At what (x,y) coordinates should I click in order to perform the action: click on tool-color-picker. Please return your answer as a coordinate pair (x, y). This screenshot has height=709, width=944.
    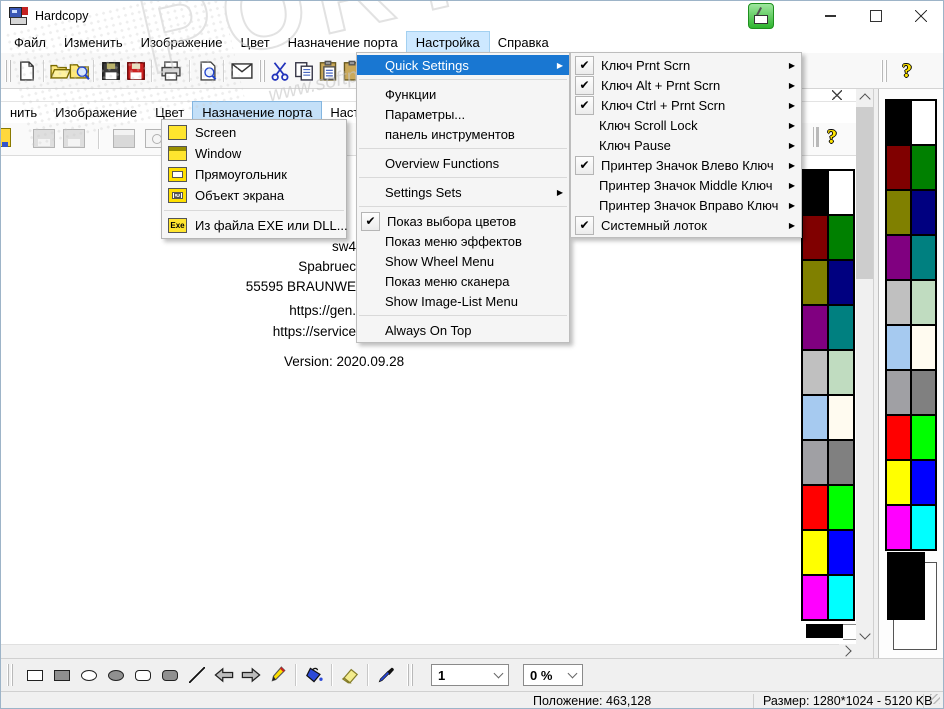
    Looking at the image, I should click on (385, 675).